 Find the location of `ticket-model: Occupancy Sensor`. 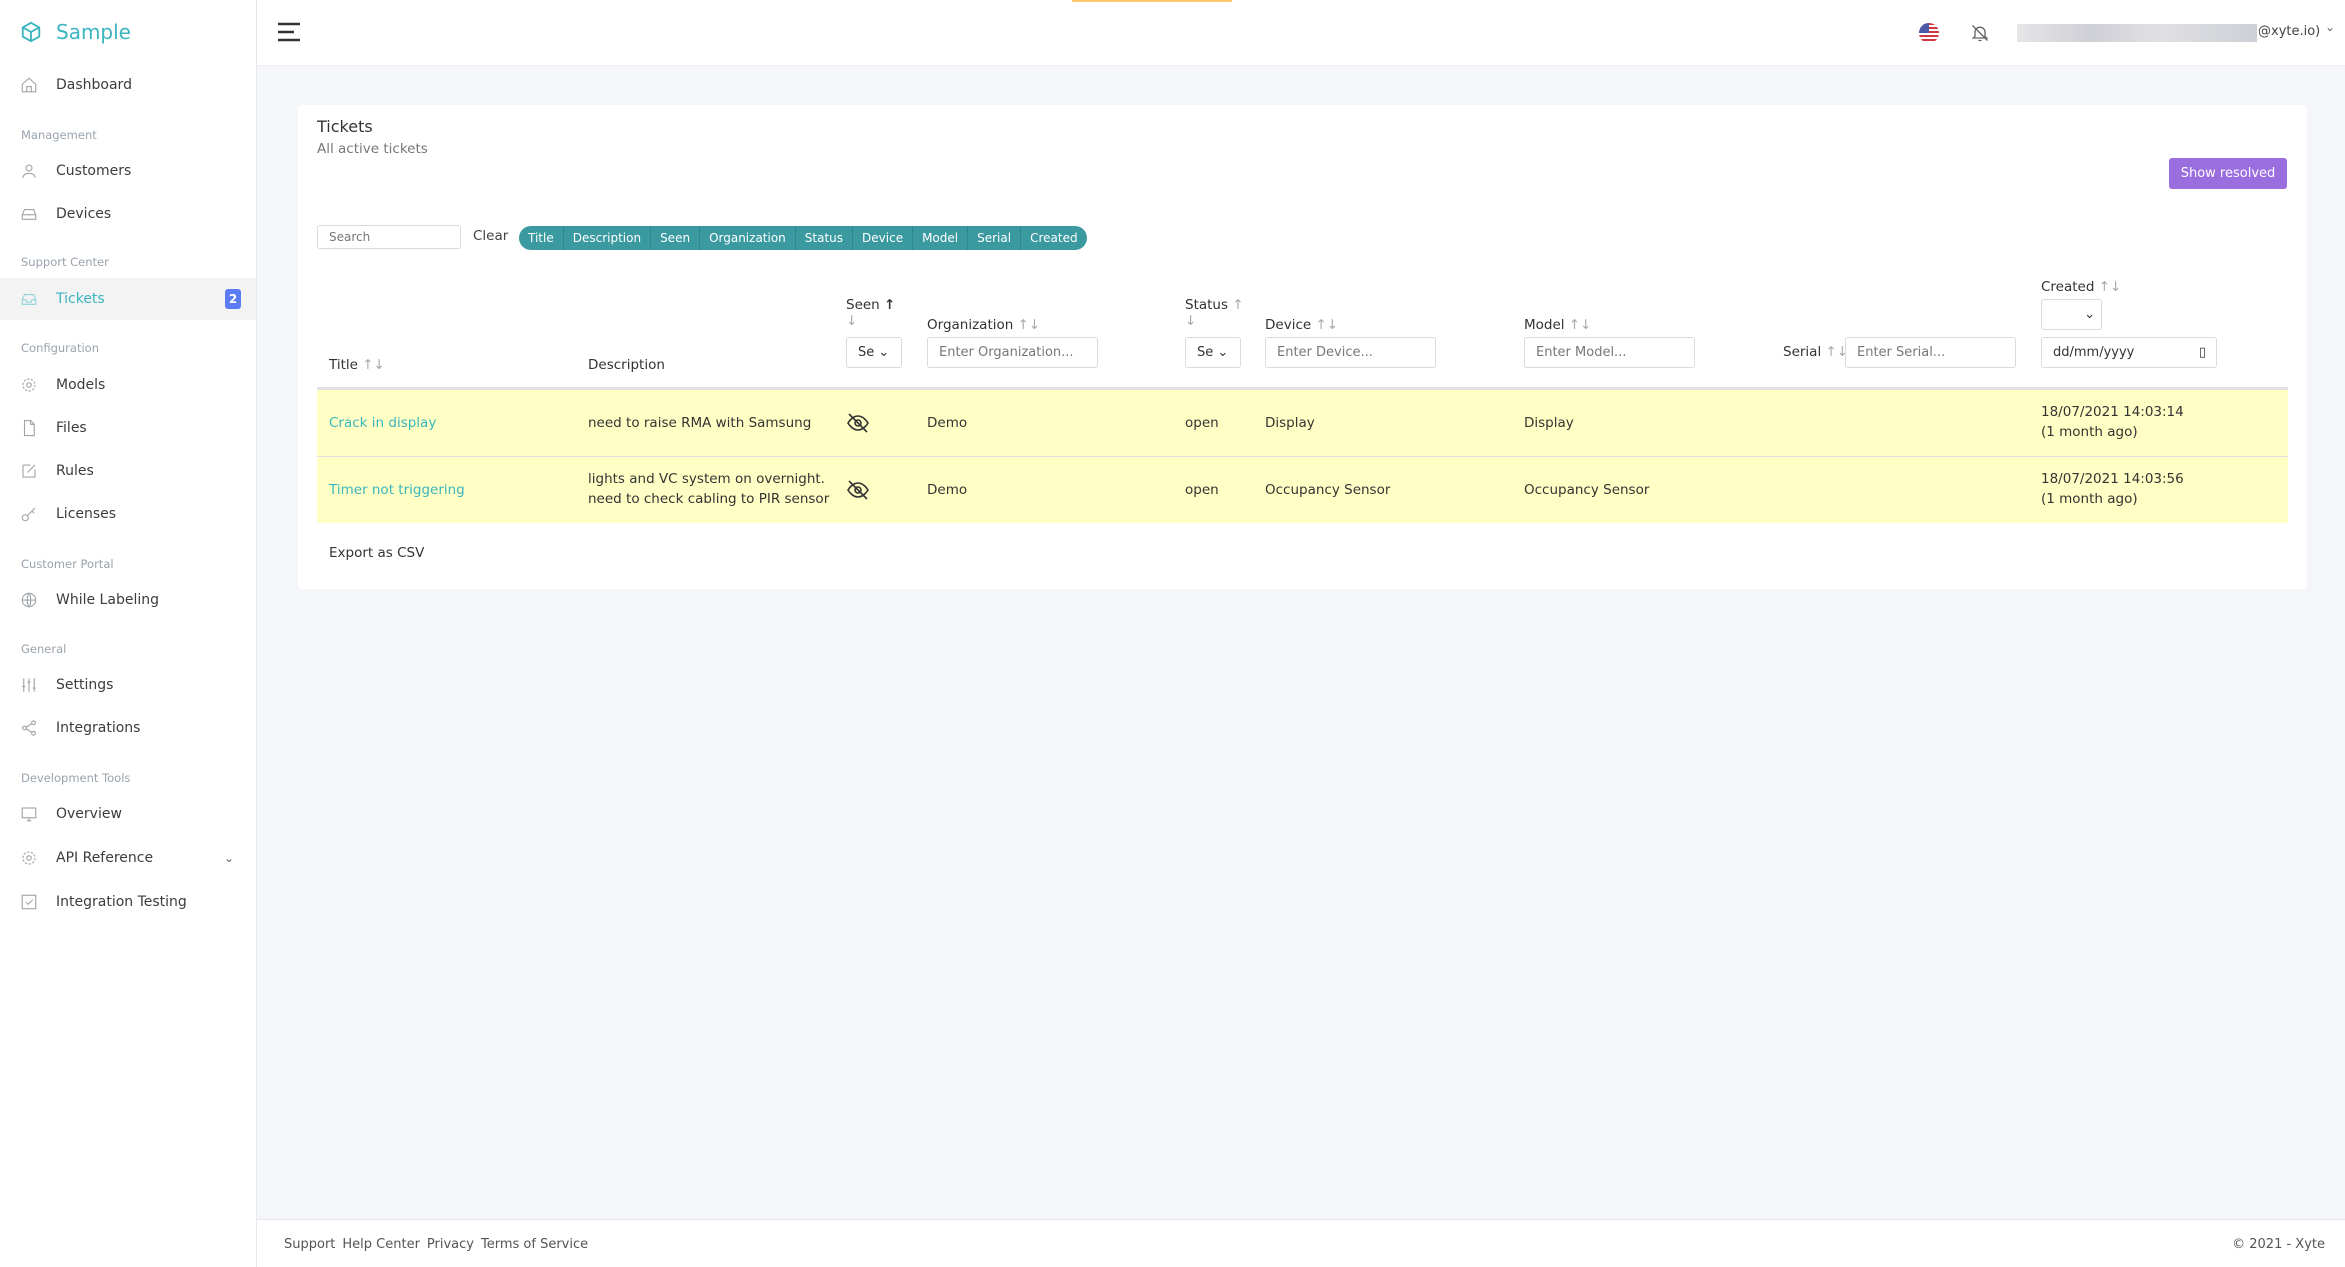

ticket-model: Occupancy Sensor is located at coordinates (1587, 490).